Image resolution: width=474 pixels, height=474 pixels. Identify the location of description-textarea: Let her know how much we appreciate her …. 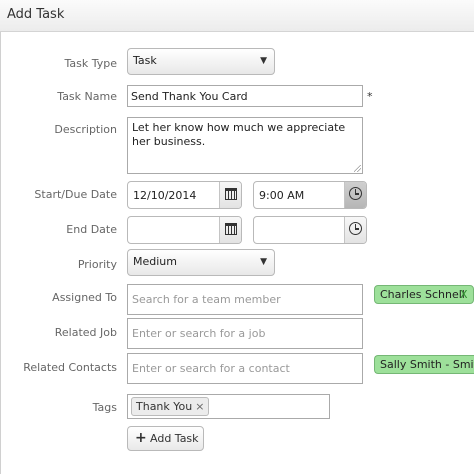
(245, 145).